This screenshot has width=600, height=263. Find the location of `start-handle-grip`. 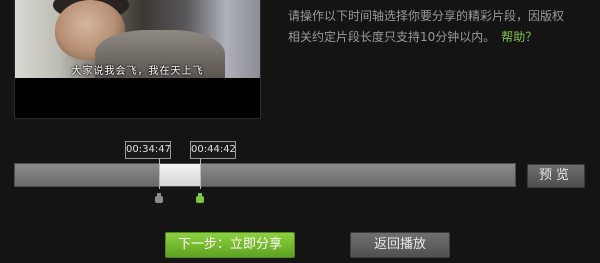

start-handle-grip is located at coordinates (159, 199).